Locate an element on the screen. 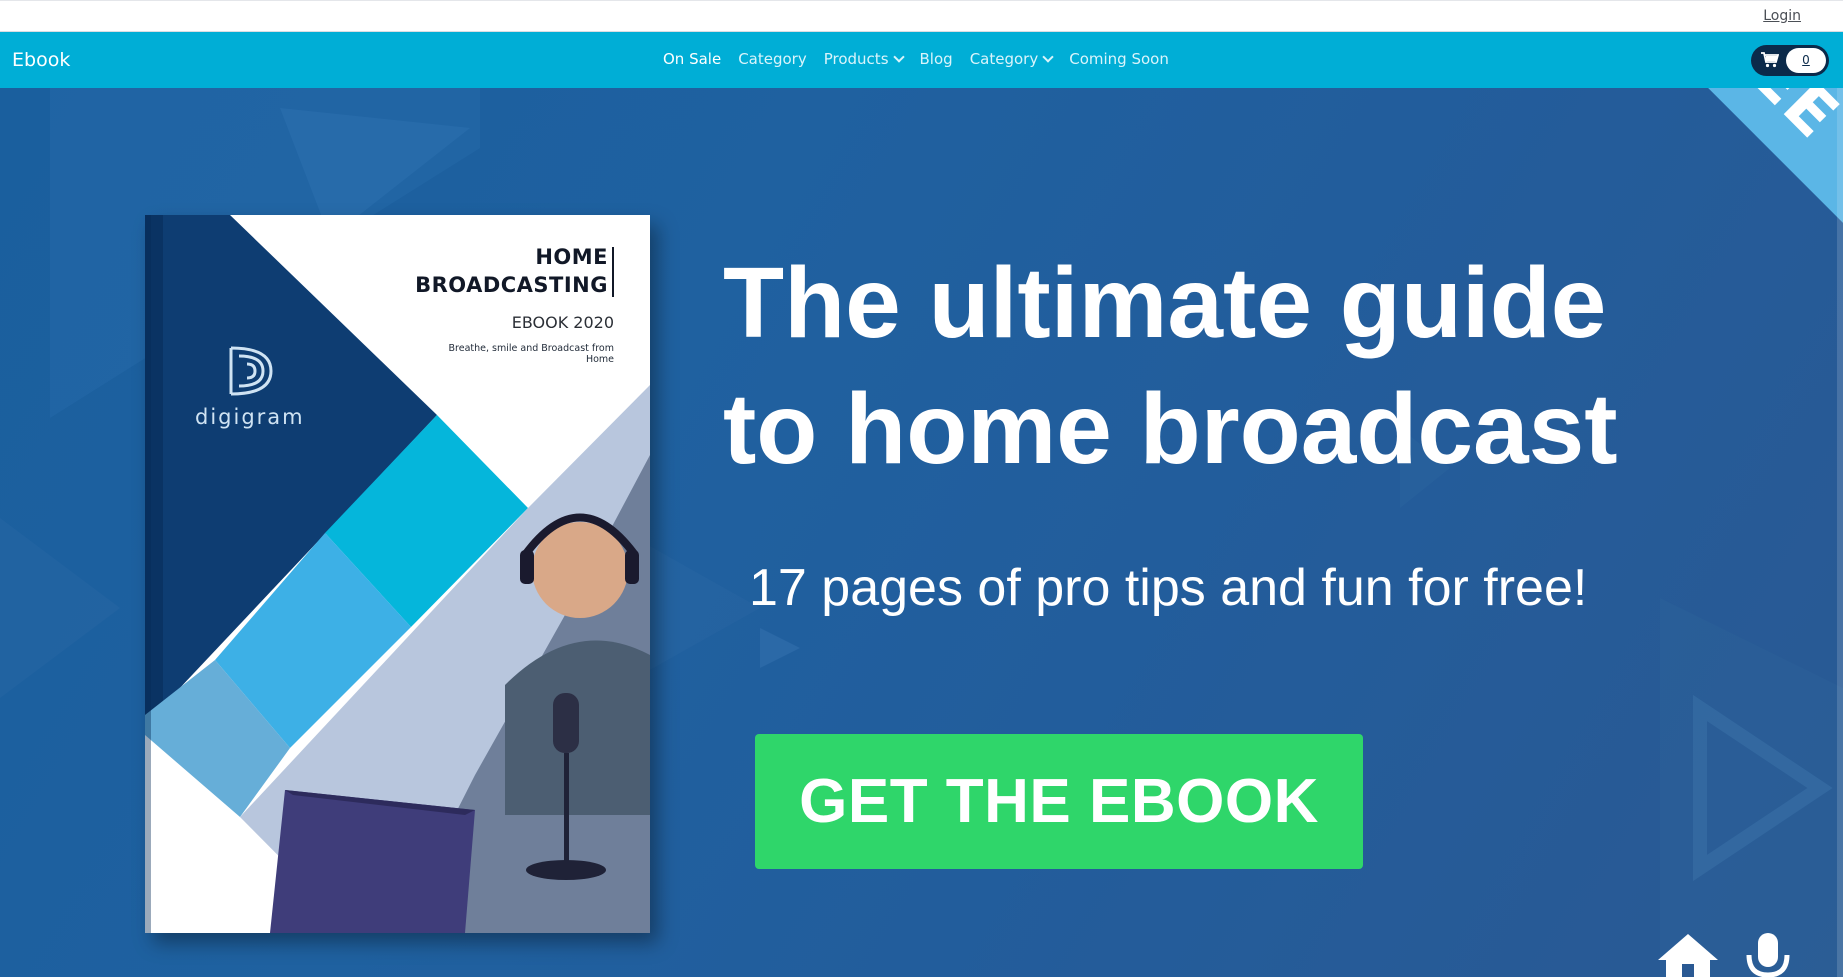 The image size is (1843, 977). digigram-logo-icon is located at coordinates (251, 371).